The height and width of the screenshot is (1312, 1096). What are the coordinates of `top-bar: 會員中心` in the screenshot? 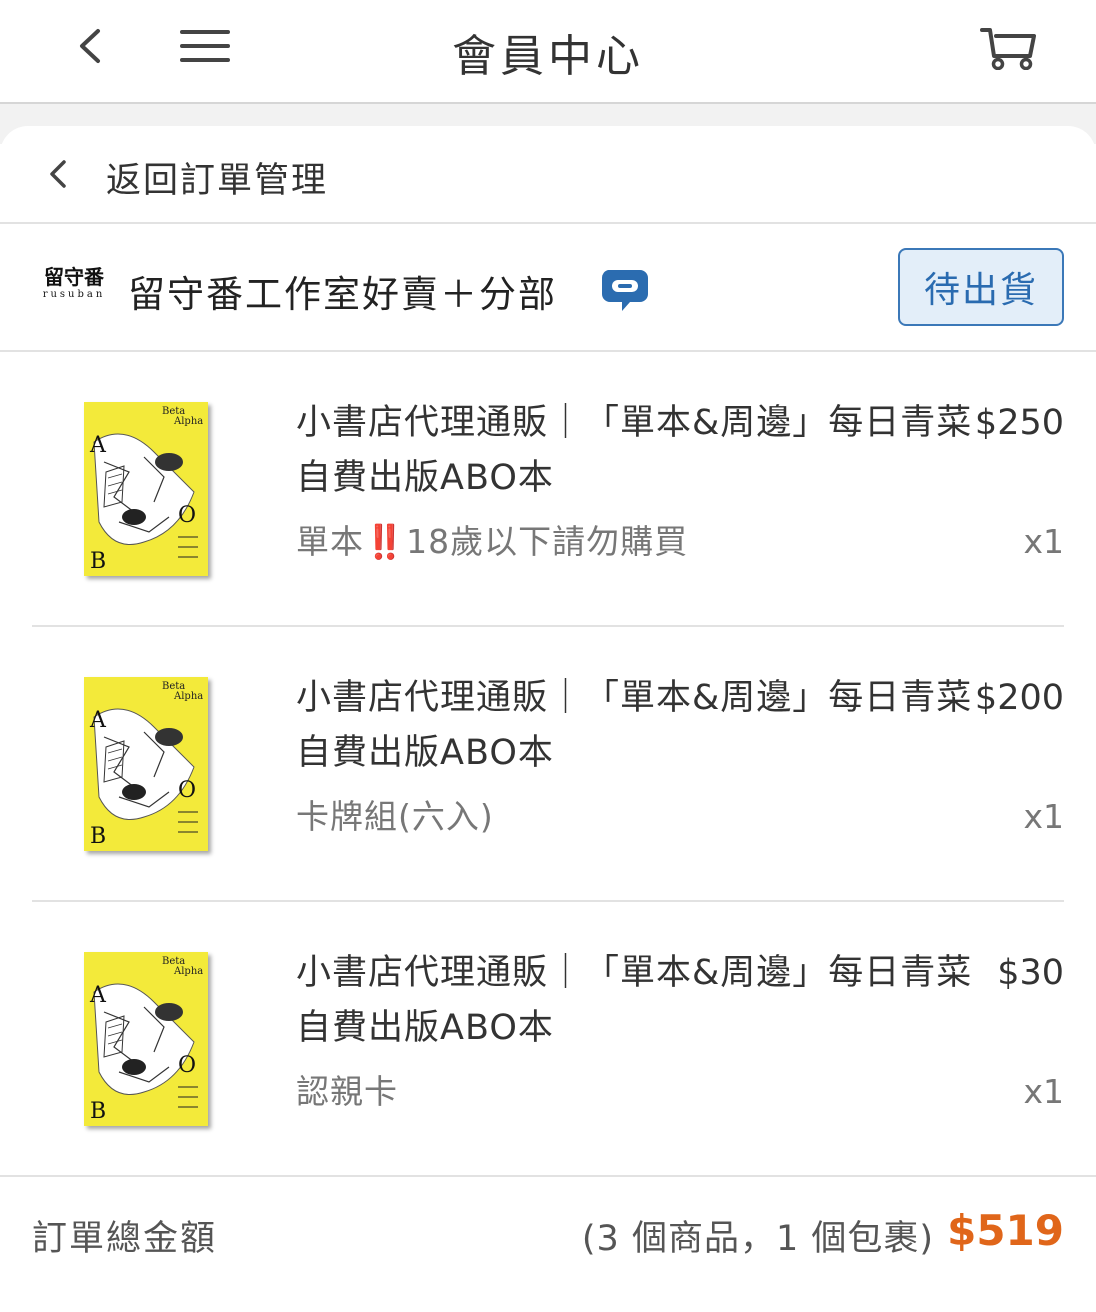 It's located at (548, 52).